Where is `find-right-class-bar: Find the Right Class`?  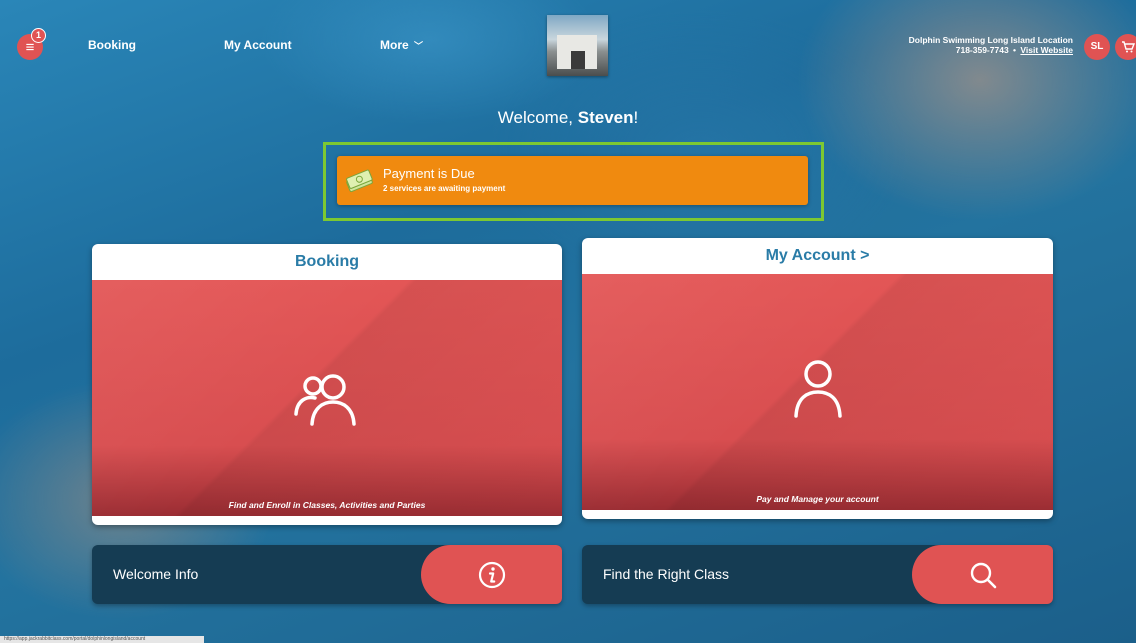
find-right-class-bar: Find the Right Class is located at coordinates (817, 574).